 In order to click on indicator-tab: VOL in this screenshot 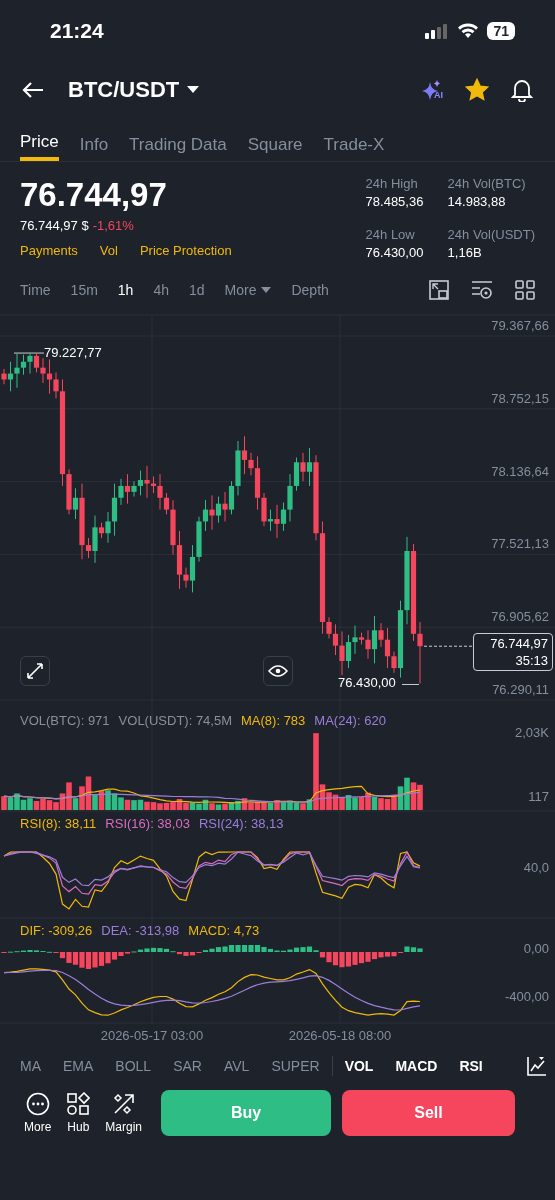, I will do `click(359, 1066)`.